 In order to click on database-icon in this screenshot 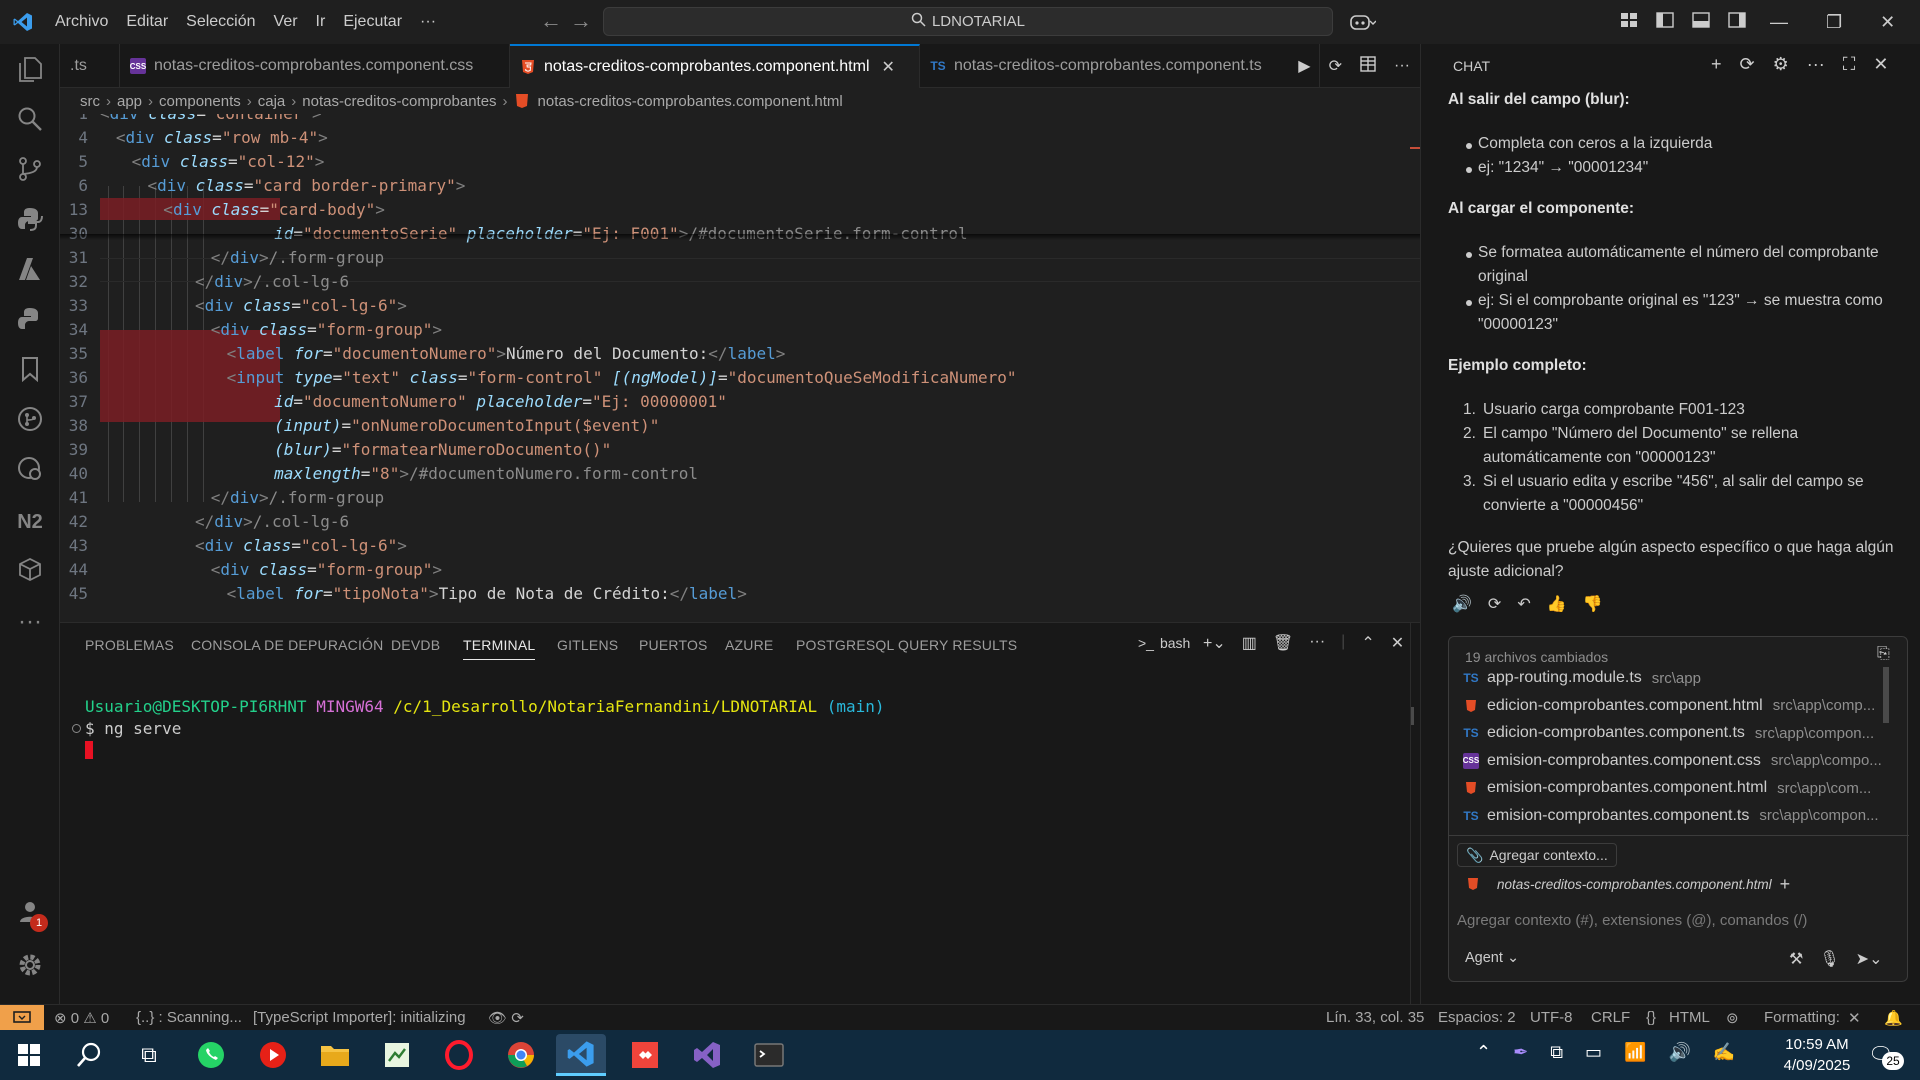, I will do `click(30, 572)`.